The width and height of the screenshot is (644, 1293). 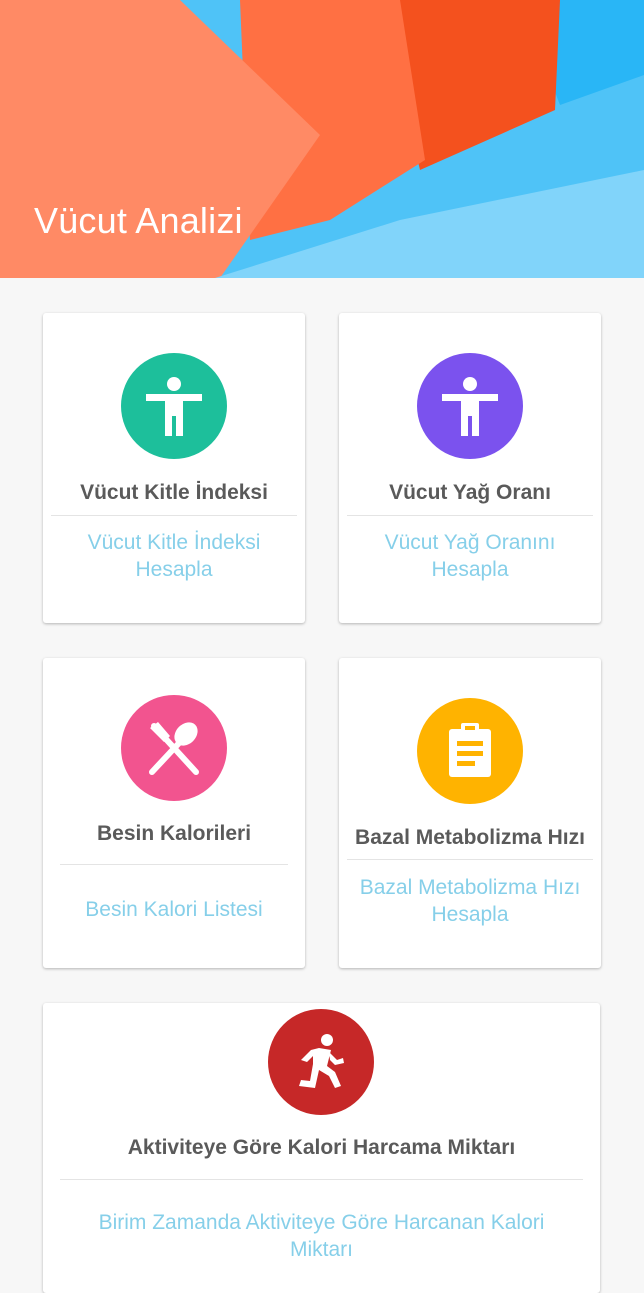 I want to click on bmr-title: Bazal Metabolizma Hızı, so click(x=470, y=837).